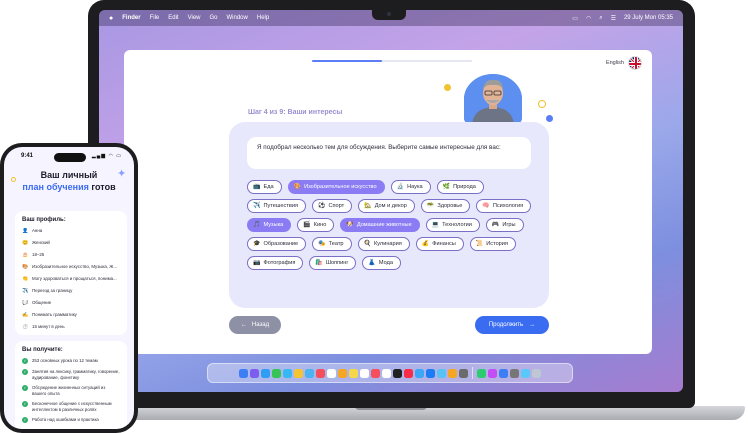 This screenshot has height=433, width=748. Describe the element at coordinates (381, 263) in the screenshot. I see `topic-chip: 👗 Мода` at that location.